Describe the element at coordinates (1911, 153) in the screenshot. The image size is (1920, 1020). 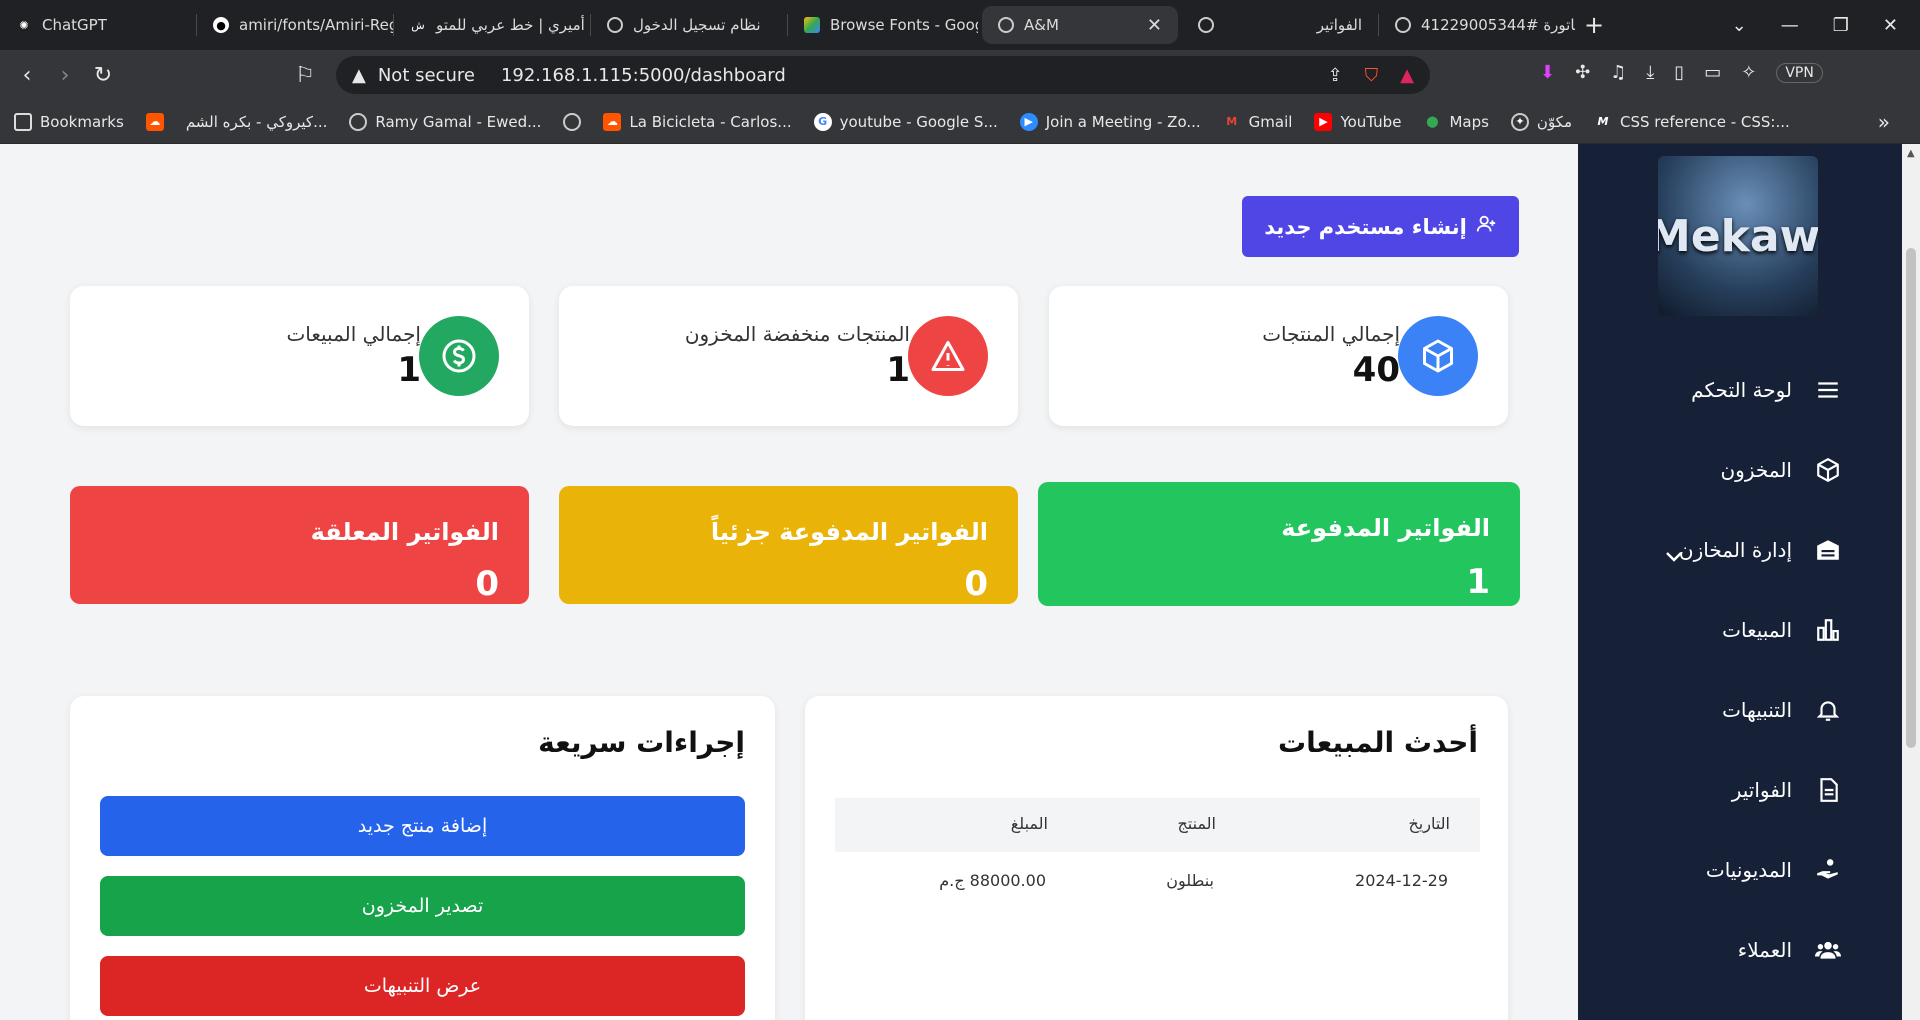
I see `scroll-up-icon: ▲` at that location.